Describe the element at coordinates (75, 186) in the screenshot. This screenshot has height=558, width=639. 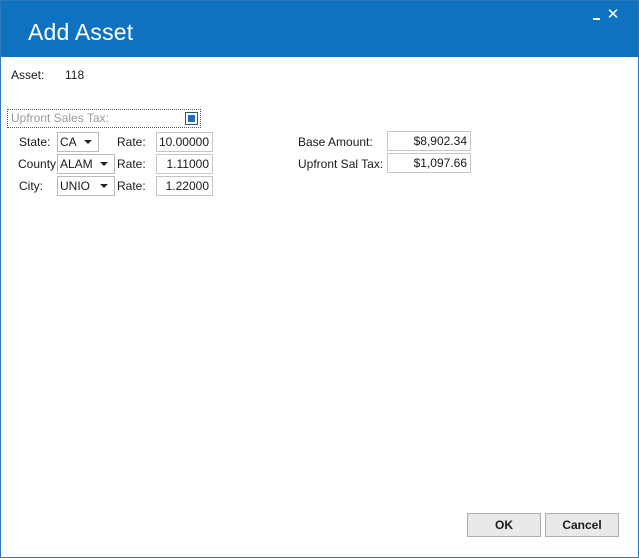
I see `city-select-value: UNIO` at that location.